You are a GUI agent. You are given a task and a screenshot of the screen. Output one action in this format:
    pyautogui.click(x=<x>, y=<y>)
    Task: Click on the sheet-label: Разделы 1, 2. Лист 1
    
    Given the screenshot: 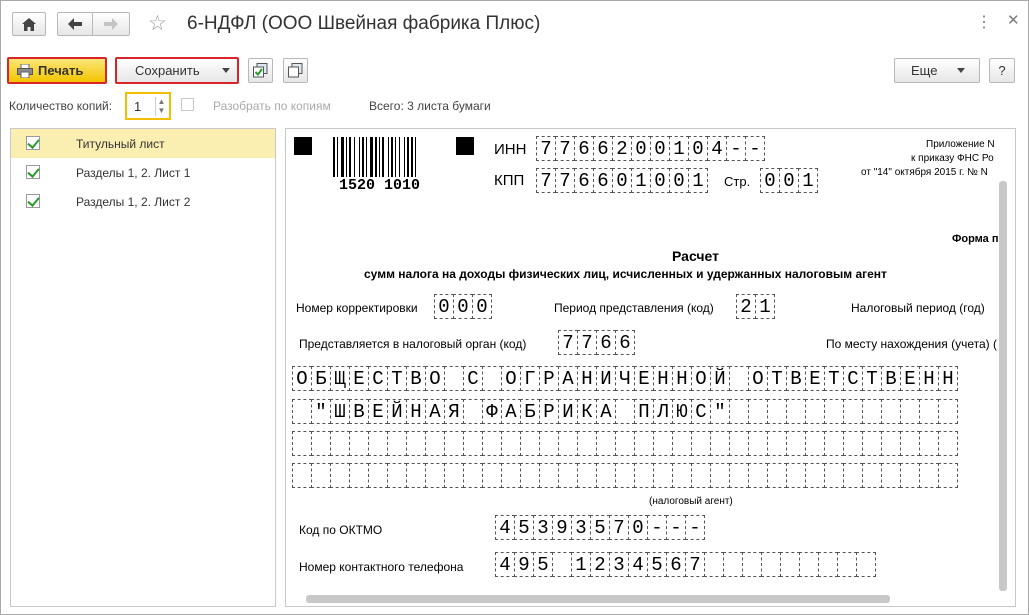 What is the action you would take?
    pyautogui.click(x=133, y=173)
    